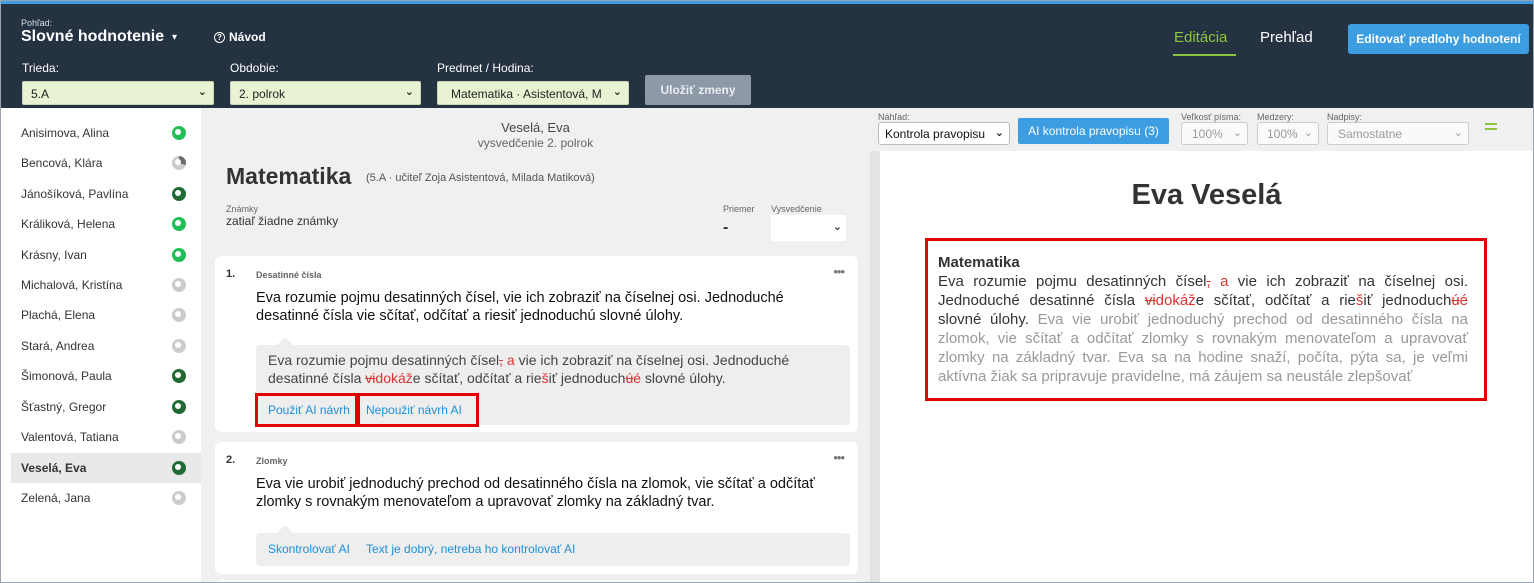 This screenshot has height=583, width=1534. Describe the element at coordinates (106, 255) in the screenshot. I see `student-item: Krásny, Ivan` at that location.